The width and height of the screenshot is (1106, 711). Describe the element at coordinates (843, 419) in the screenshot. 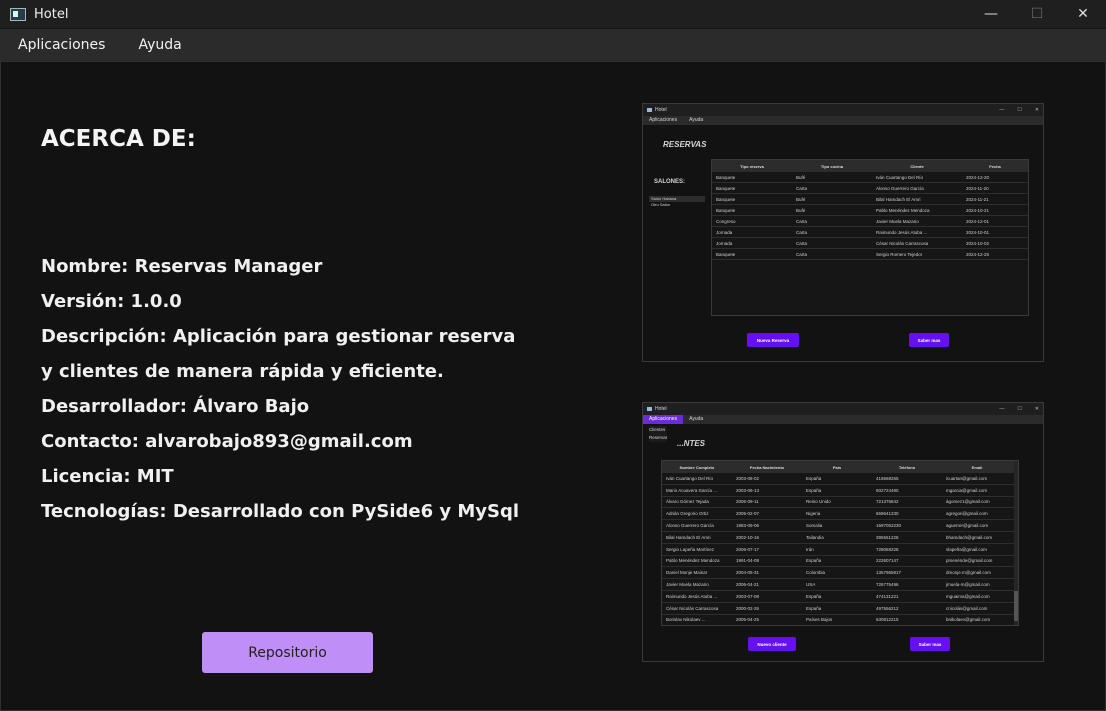

I see `preview-menu-bar: Aplicaciones Ayuda` at that location.